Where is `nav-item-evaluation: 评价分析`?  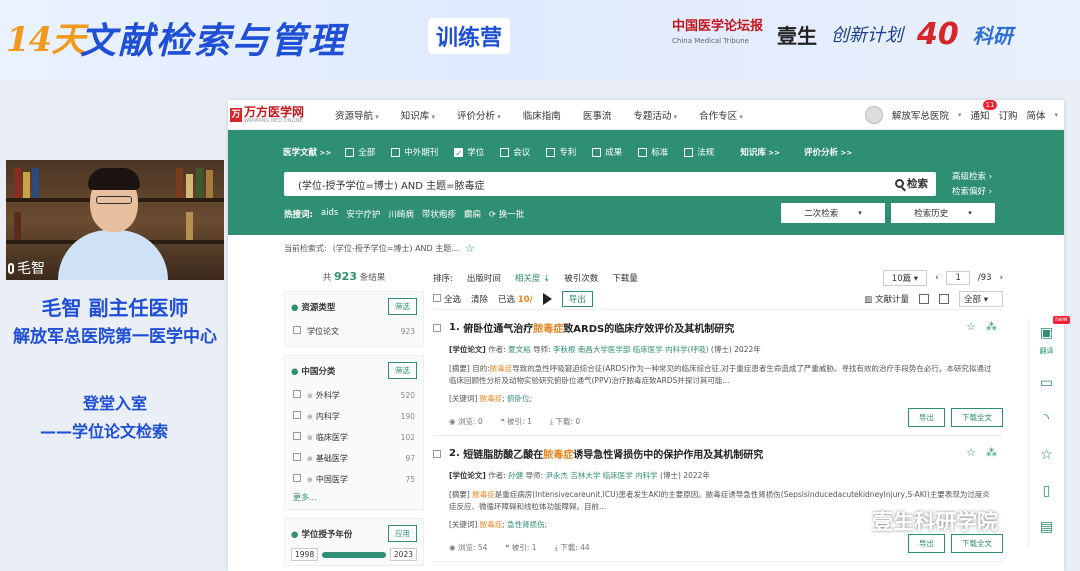
nav-item-evaluation: 评价分析 is located at coordinates (479, 115).